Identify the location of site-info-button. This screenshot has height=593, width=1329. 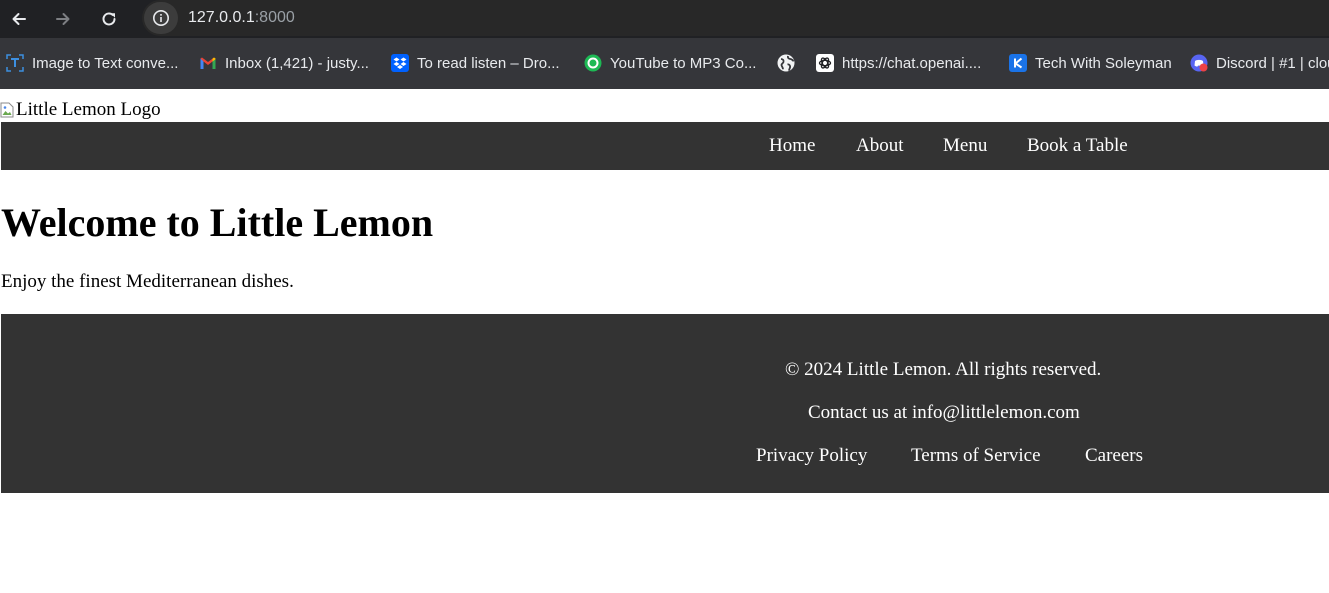
(161, 18).